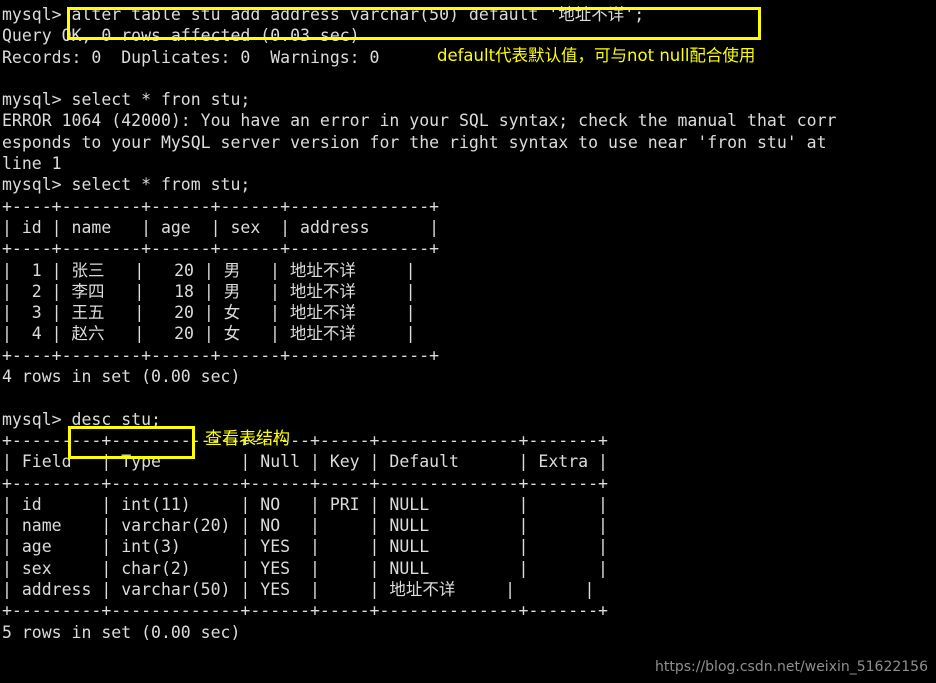 This screenshot has height=683, width=936. What do you see at coordinates (247, 439) in the screenshot?
I see `annotation-desc-note: 查看表结构` at bounding box center [247, 439].